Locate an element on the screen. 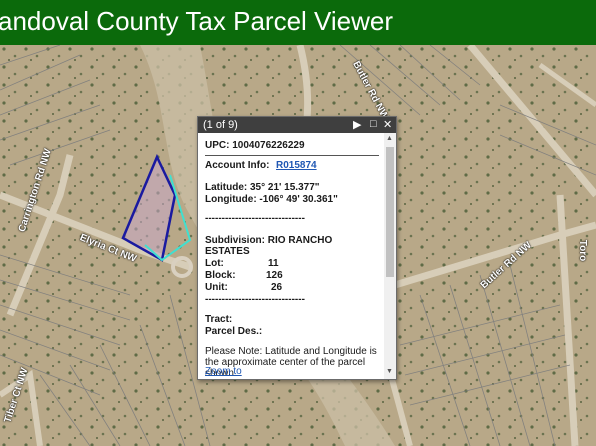 Image resolution: width=596 pixels, height=446 pixels. popup-scrollbar: ▲ ▼ is located at coordinates (390, 256).